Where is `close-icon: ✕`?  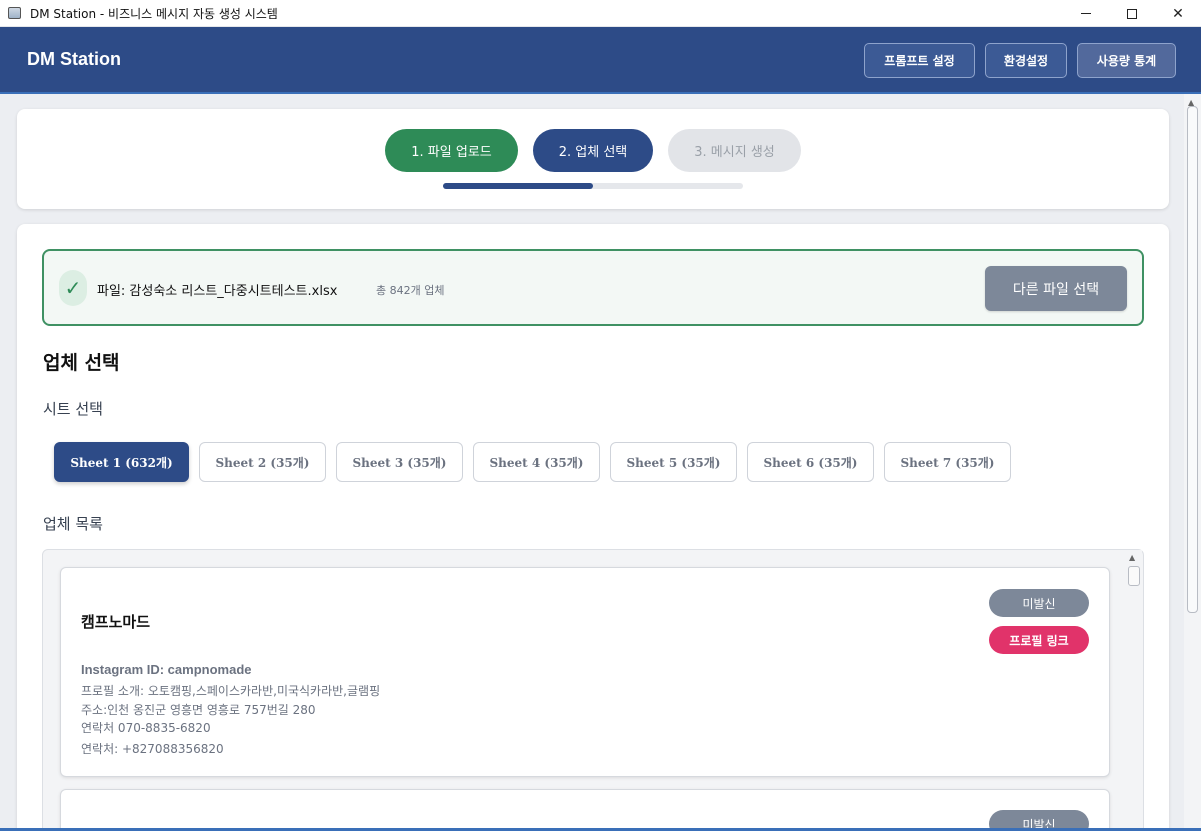 close-icon: ✕ is located at coordinates (1178, 13).